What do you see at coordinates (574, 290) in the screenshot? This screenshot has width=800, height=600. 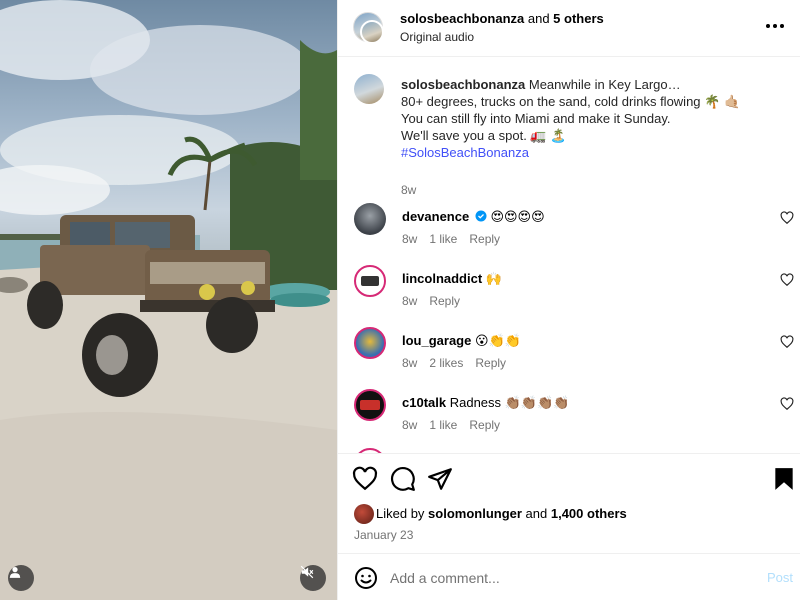 I see `comment-item: lincolnaddict 🙌 8w Reply` at bounding box center [574, 290].